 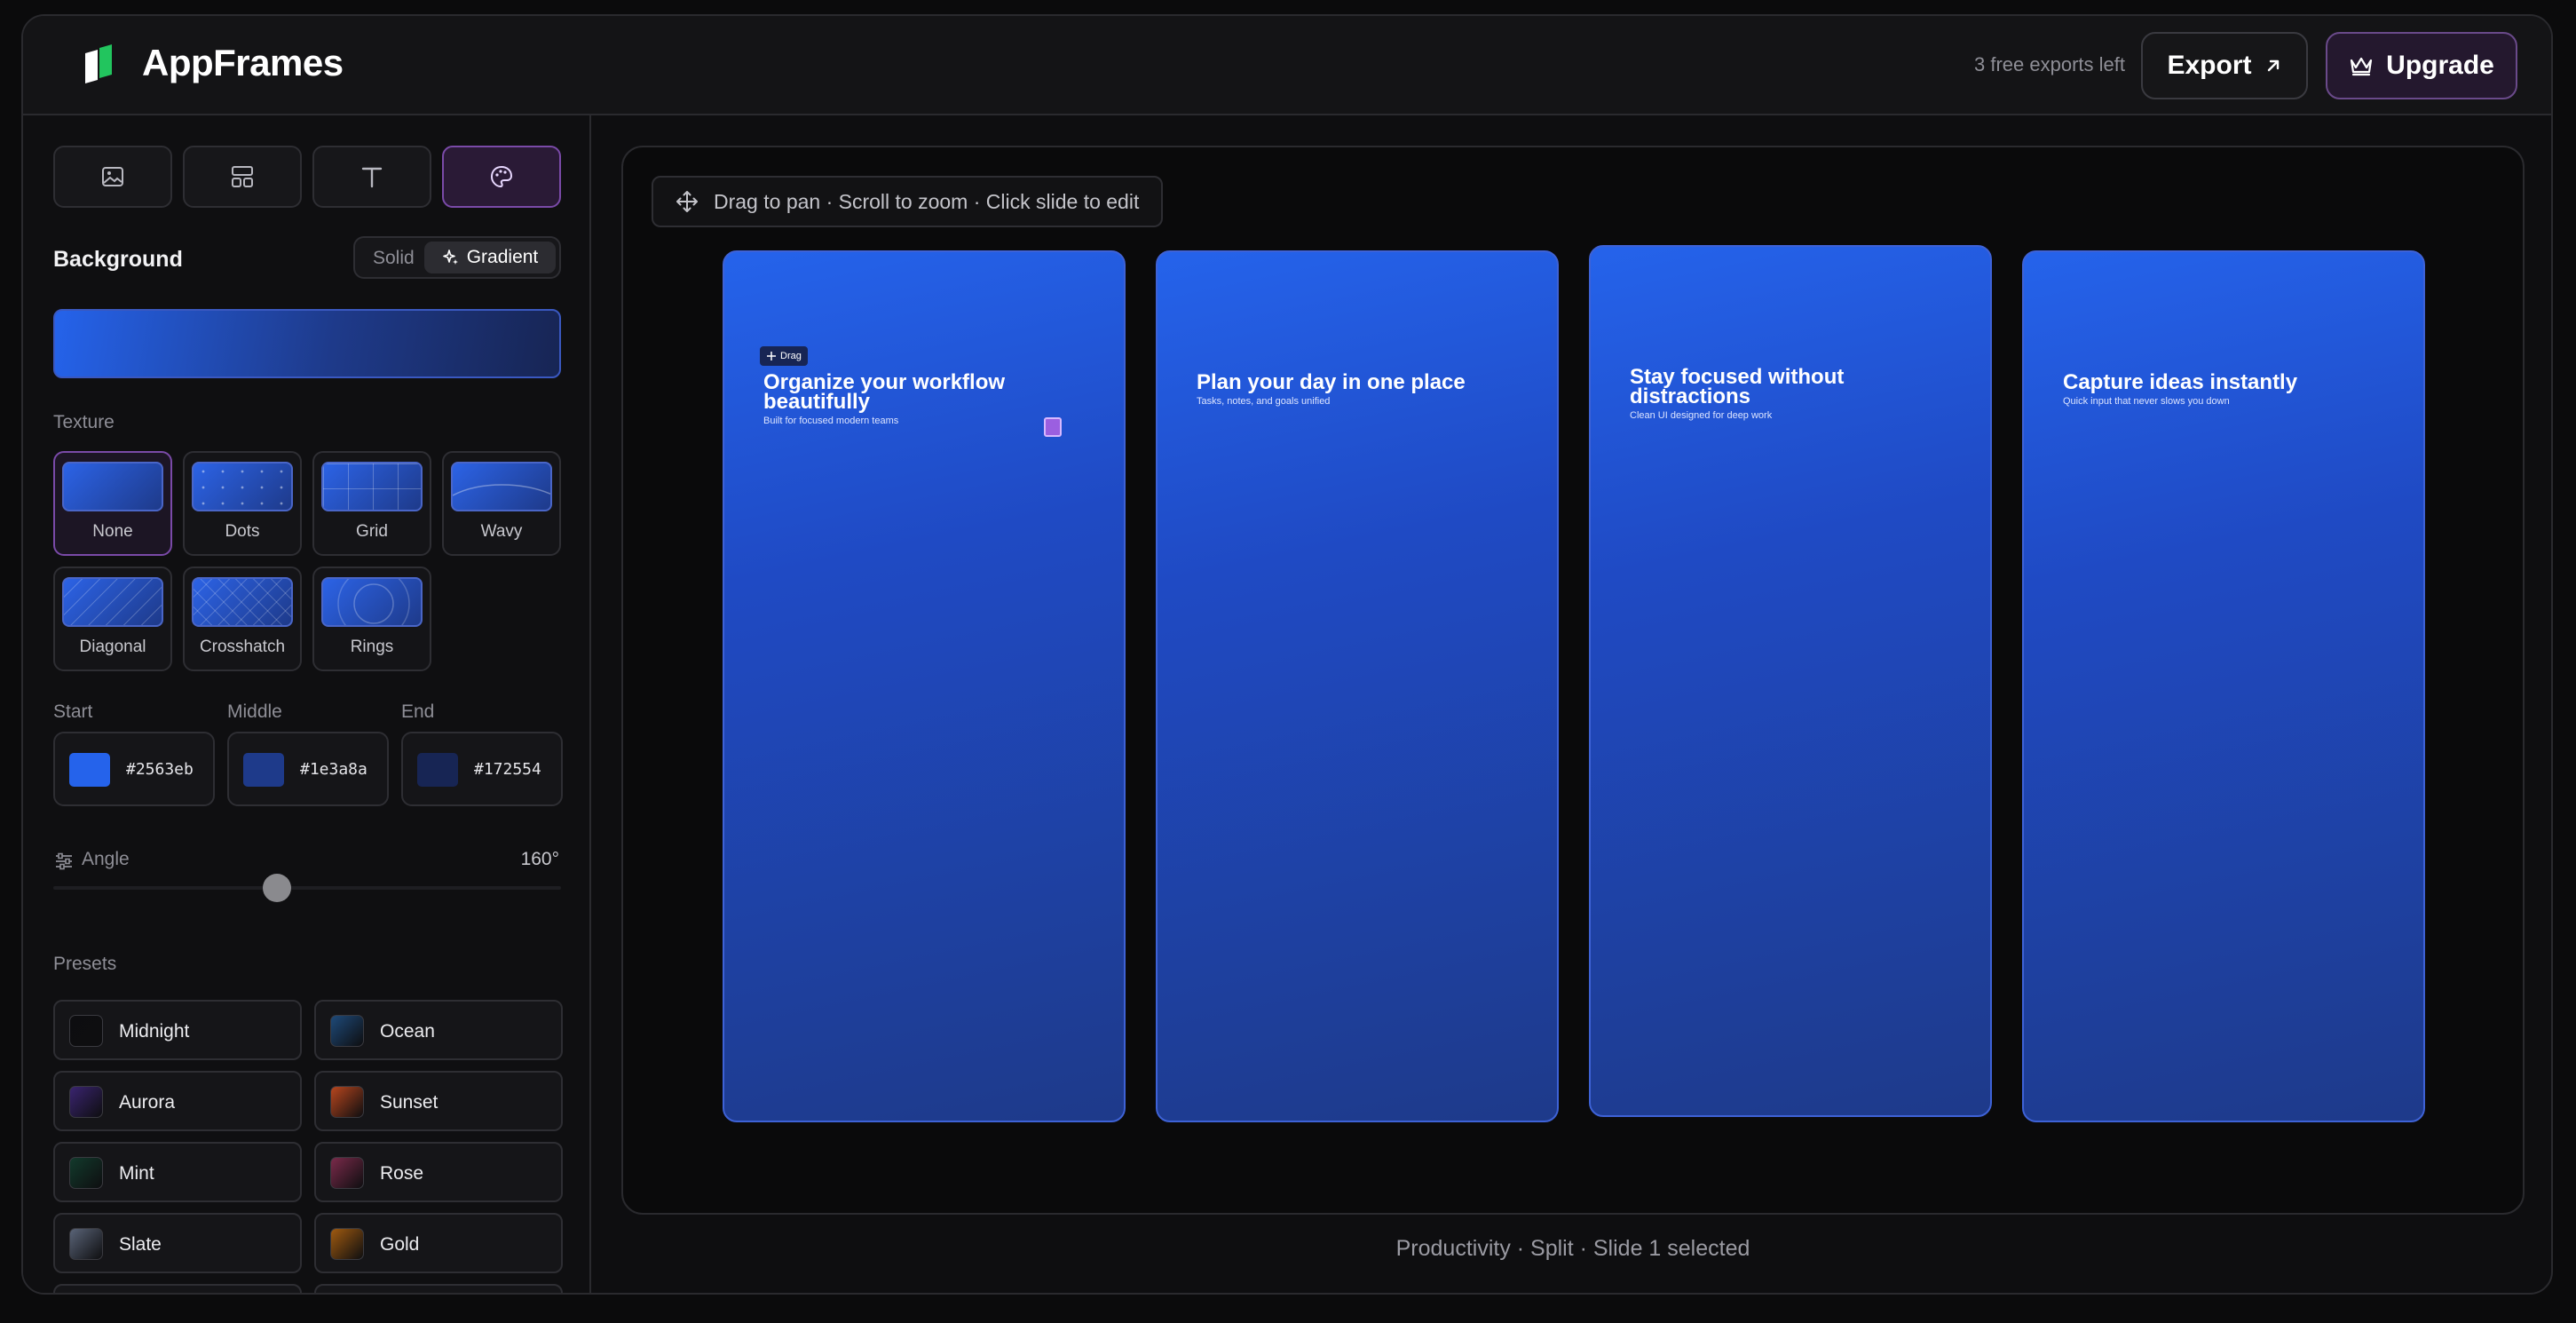 I want to click on slide-title: Plan your day in one place, so click(x=1365, y=382).